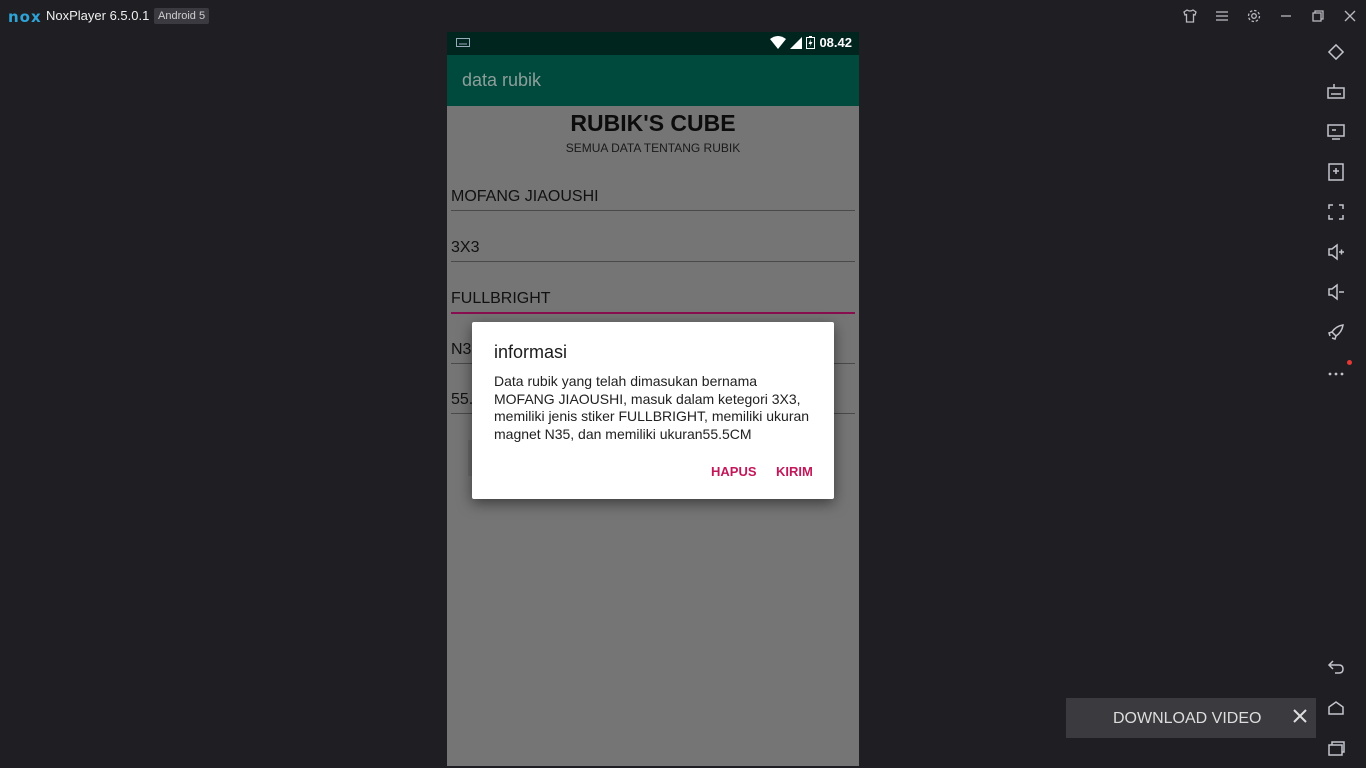 Image resolution: width=1366 pixels, height=768 pixels. I want to click on download-video-toast: DOWNLOAD VIDEO, so click(1191, 718).